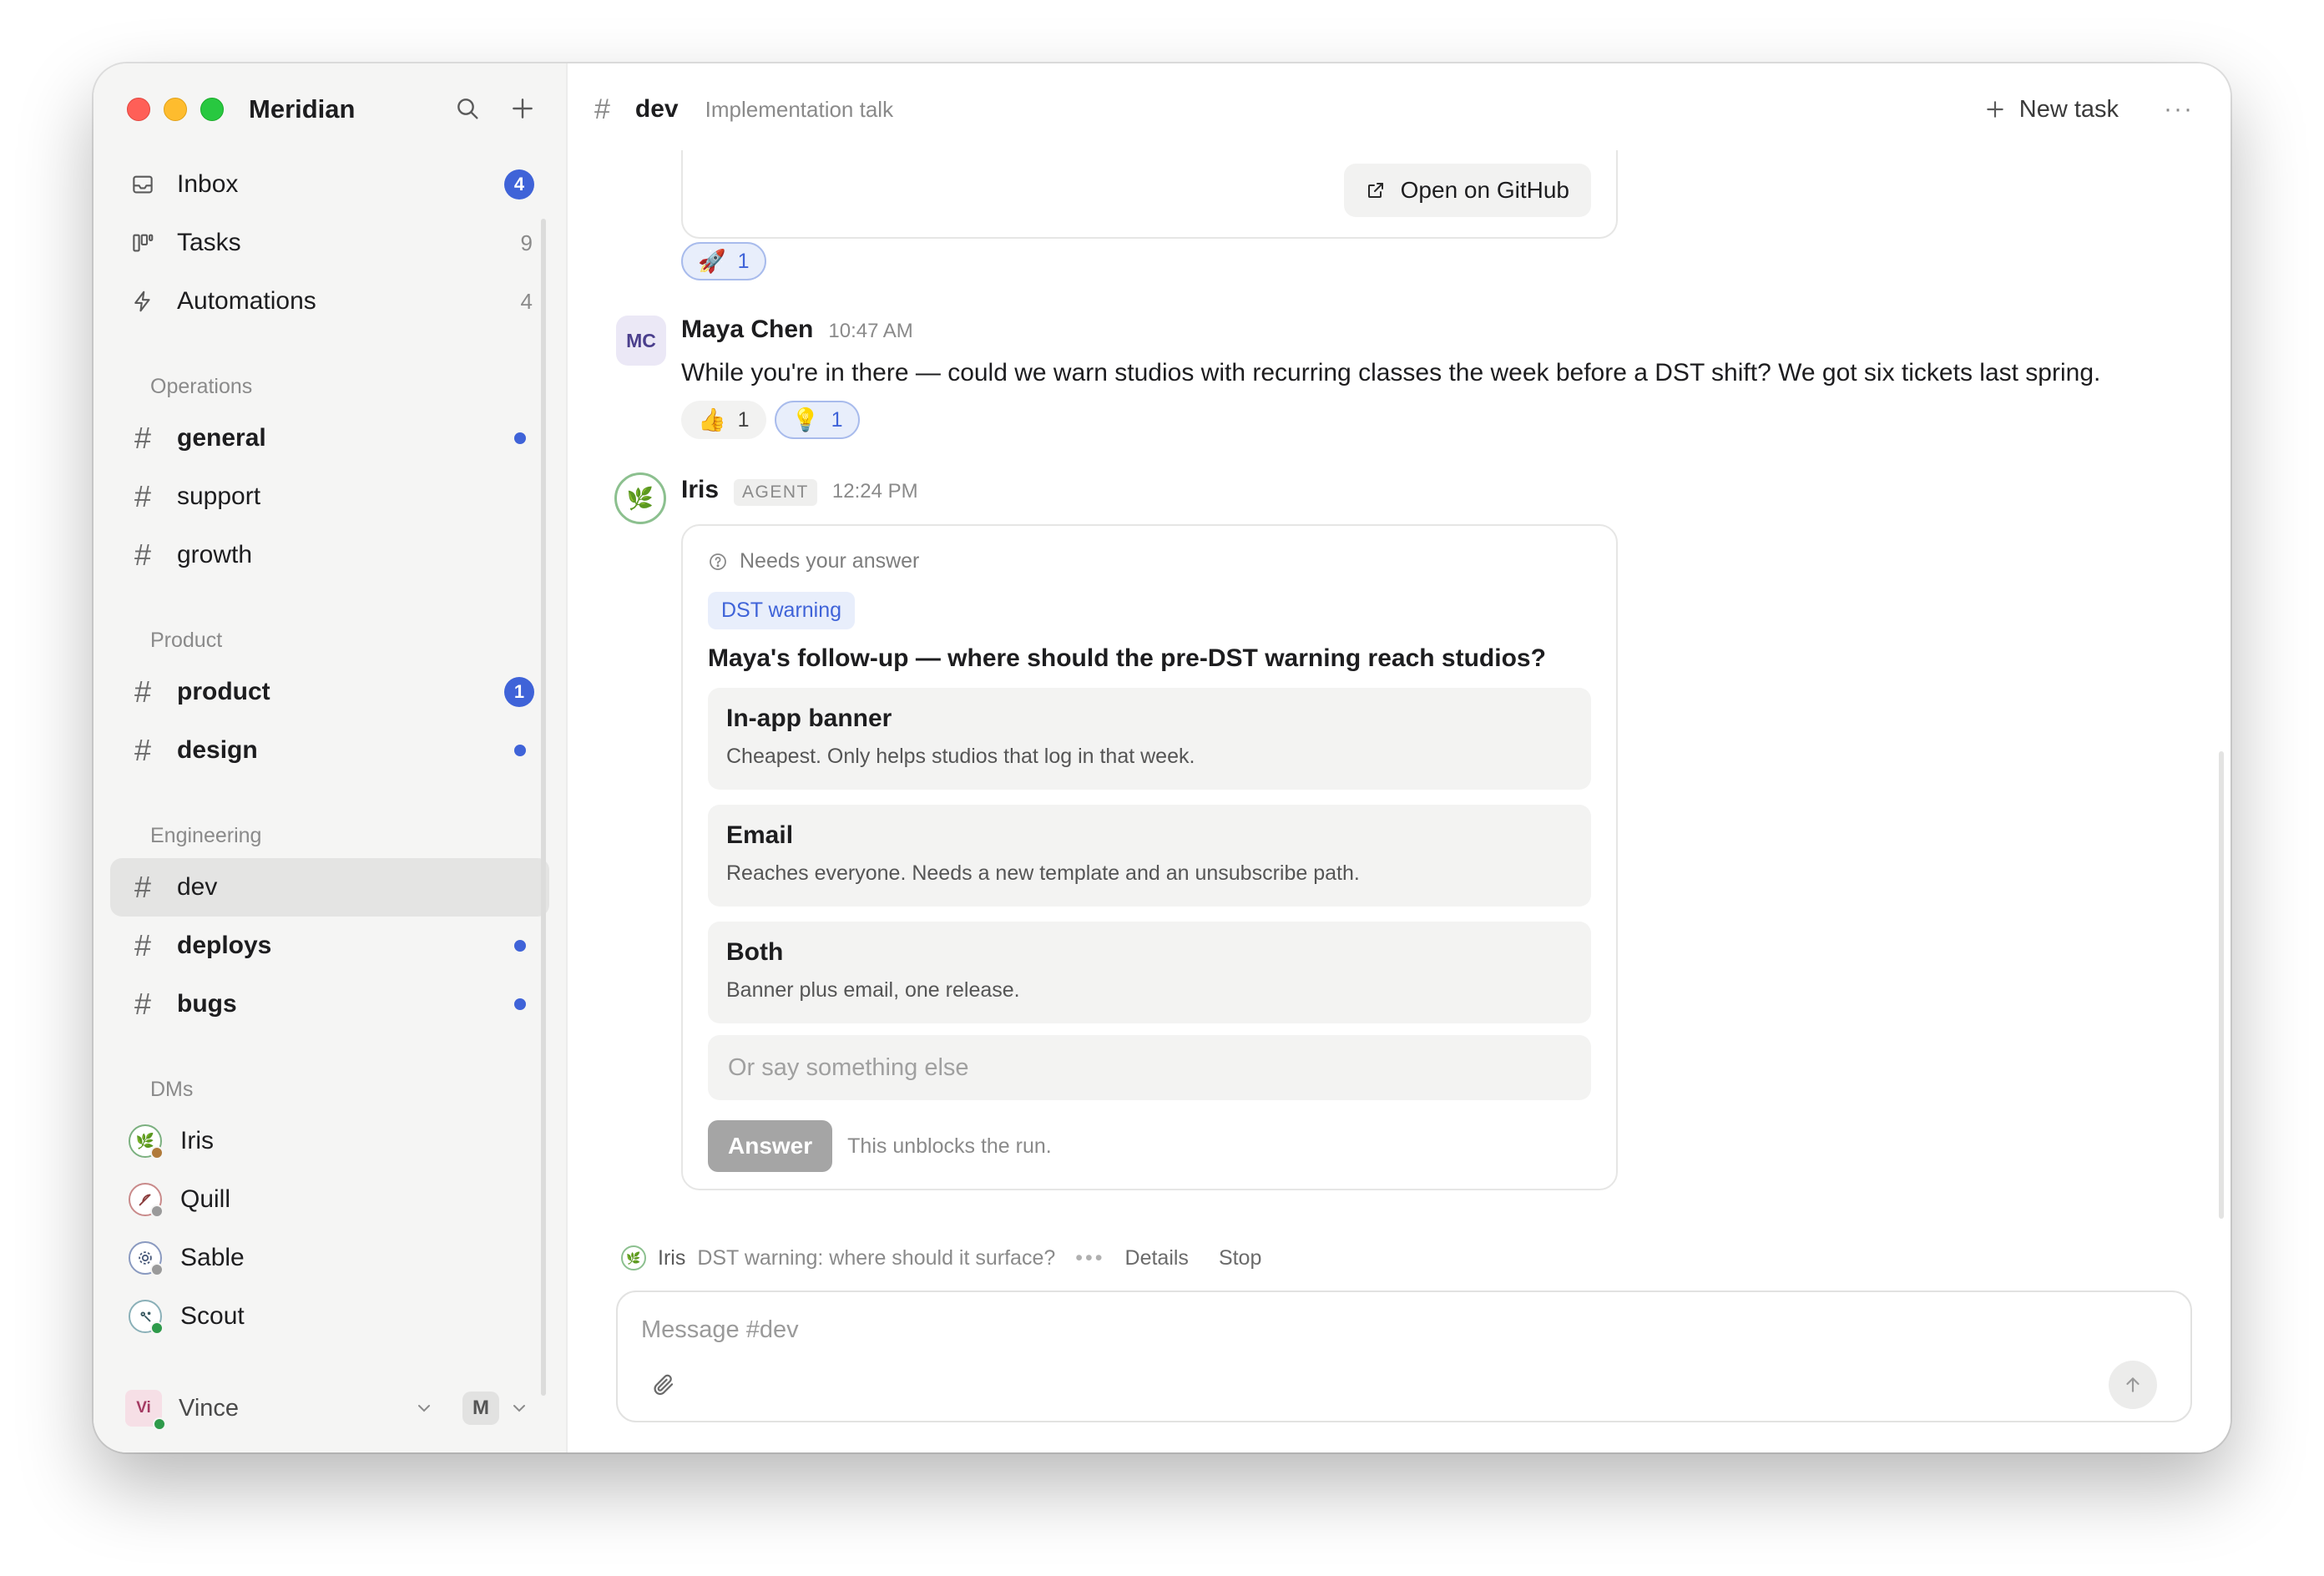  I want to click on message-header: Maya Chen 10:47 AM, so click(797, 330).